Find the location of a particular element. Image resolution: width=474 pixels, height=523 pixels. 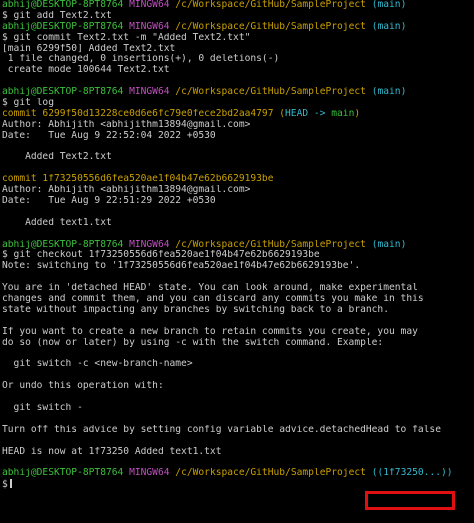

input-line: $ is located at coordinates (237, 484).